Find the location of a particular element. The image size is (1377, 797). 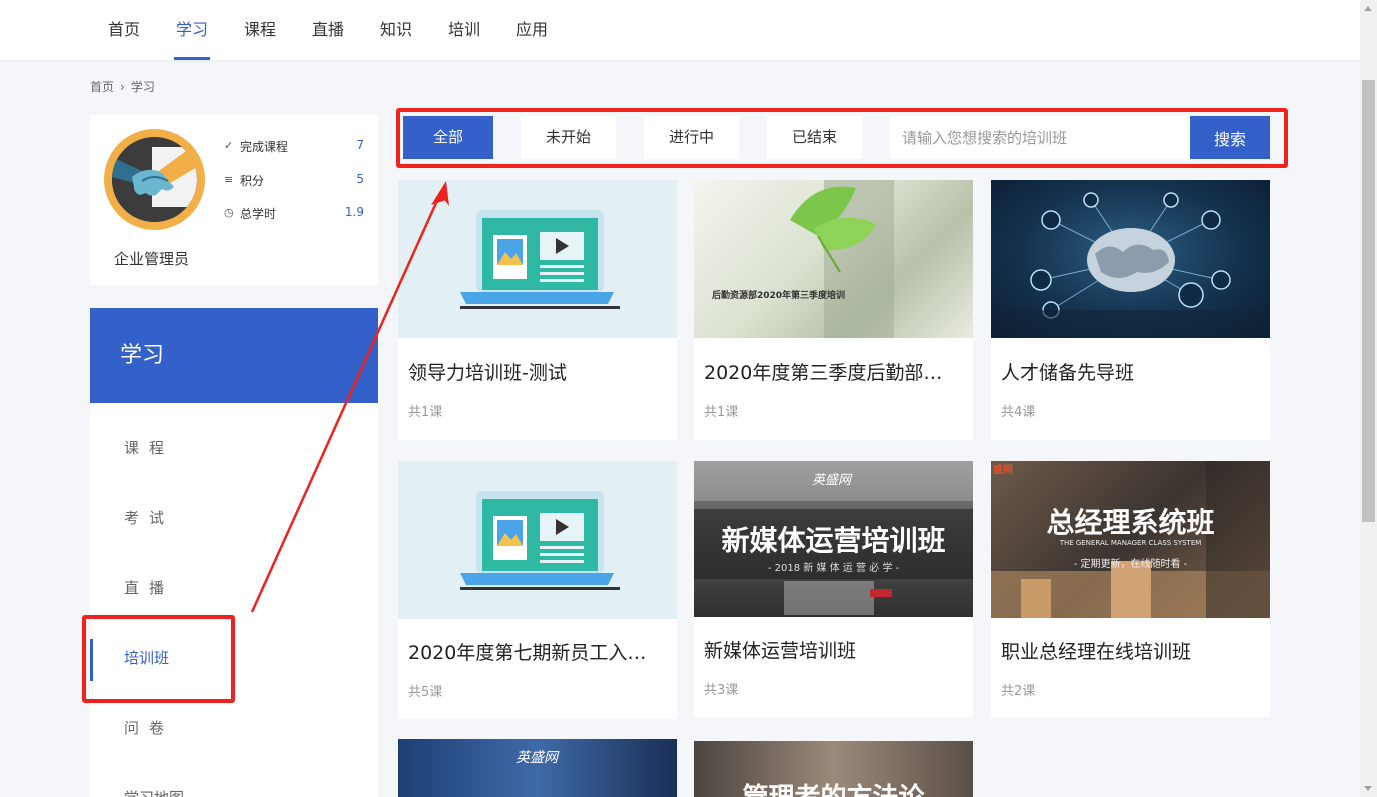

card-course-count: 共2课 is located at coordinates (1018, 691).